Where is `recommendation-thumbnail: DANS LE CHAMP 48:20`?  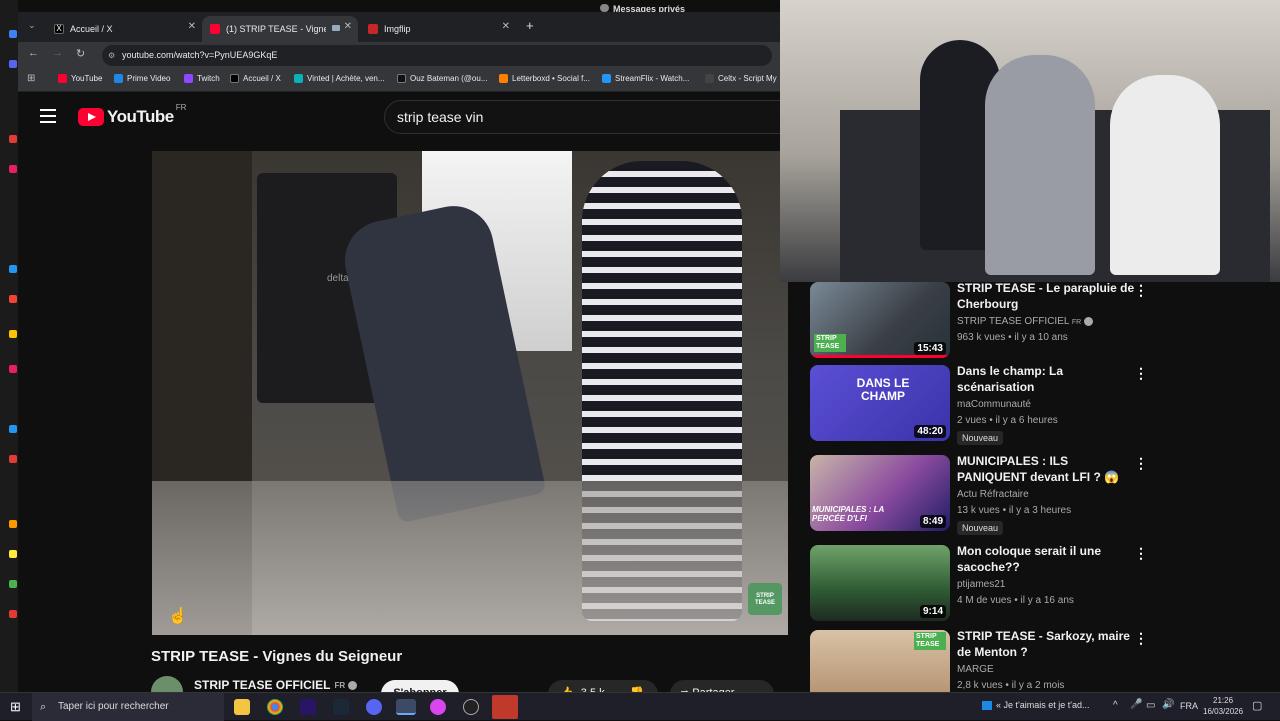 recommendation-thumbnail: DANS LE CHAMP 48:20 is located at coordinates (880, 403).